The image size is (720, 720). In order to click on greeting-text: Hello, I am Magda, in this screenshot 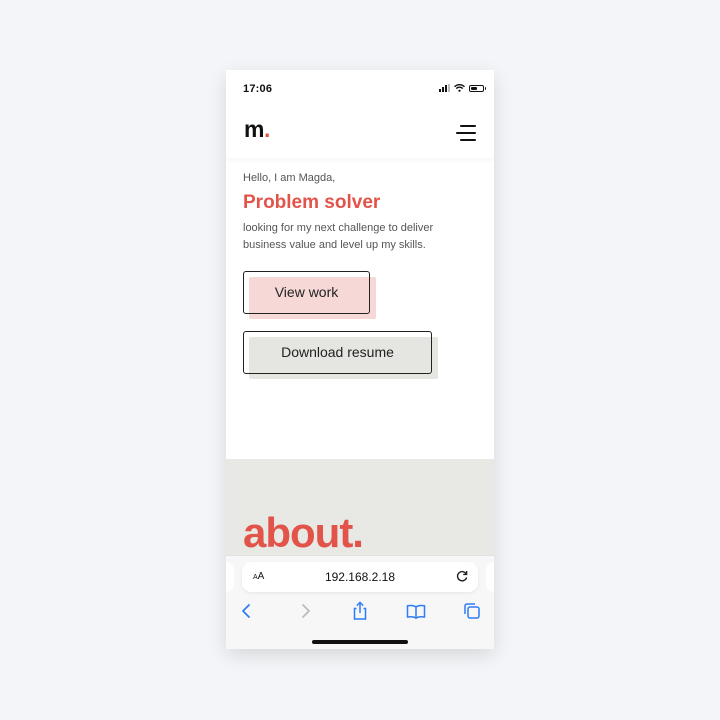, I will do `click(289, 178)`.